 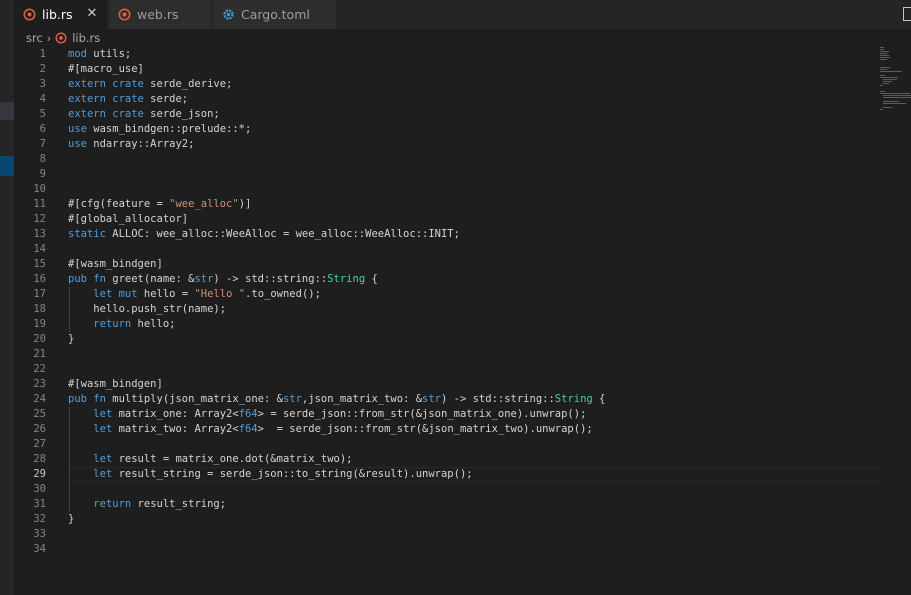 I want to click on line-number: 34, so click(x=39, y=549).